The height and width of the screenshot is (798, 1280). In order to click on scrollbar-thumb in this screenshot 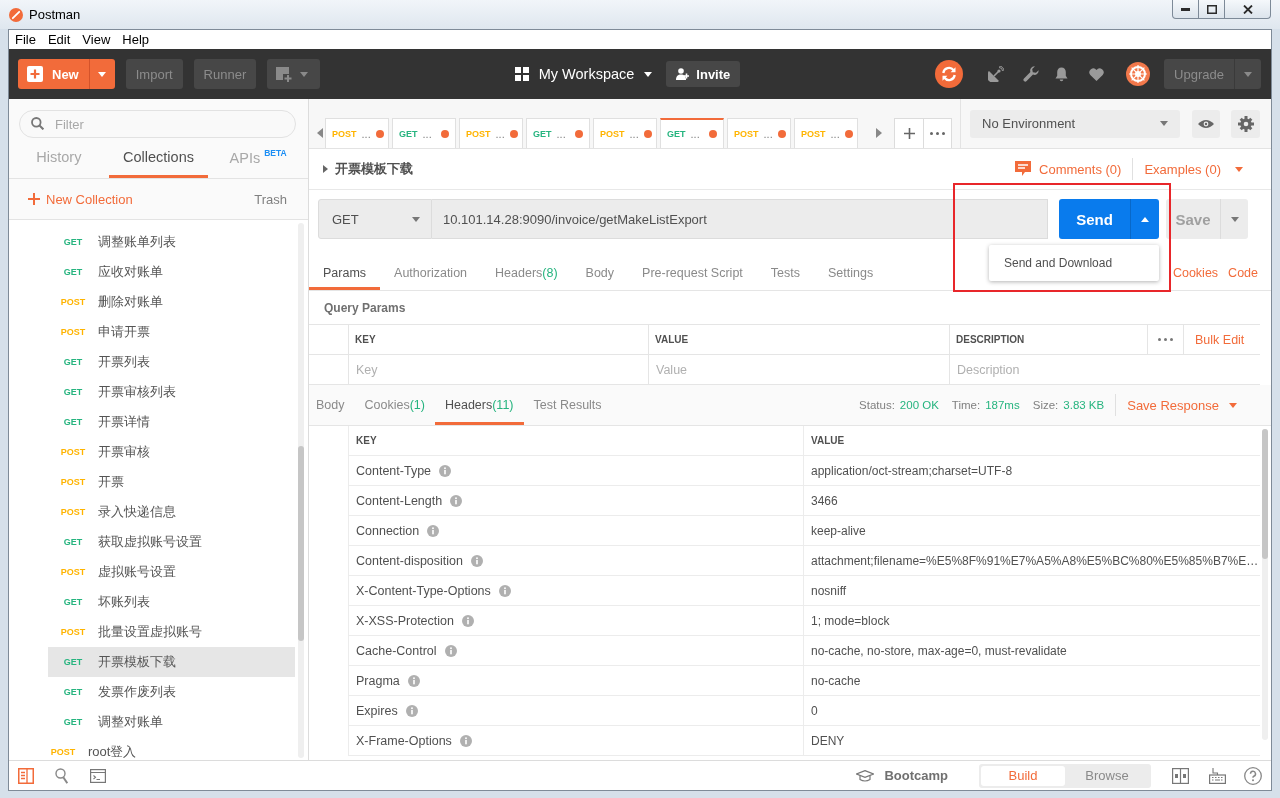, I will do `click(301, 543)`.